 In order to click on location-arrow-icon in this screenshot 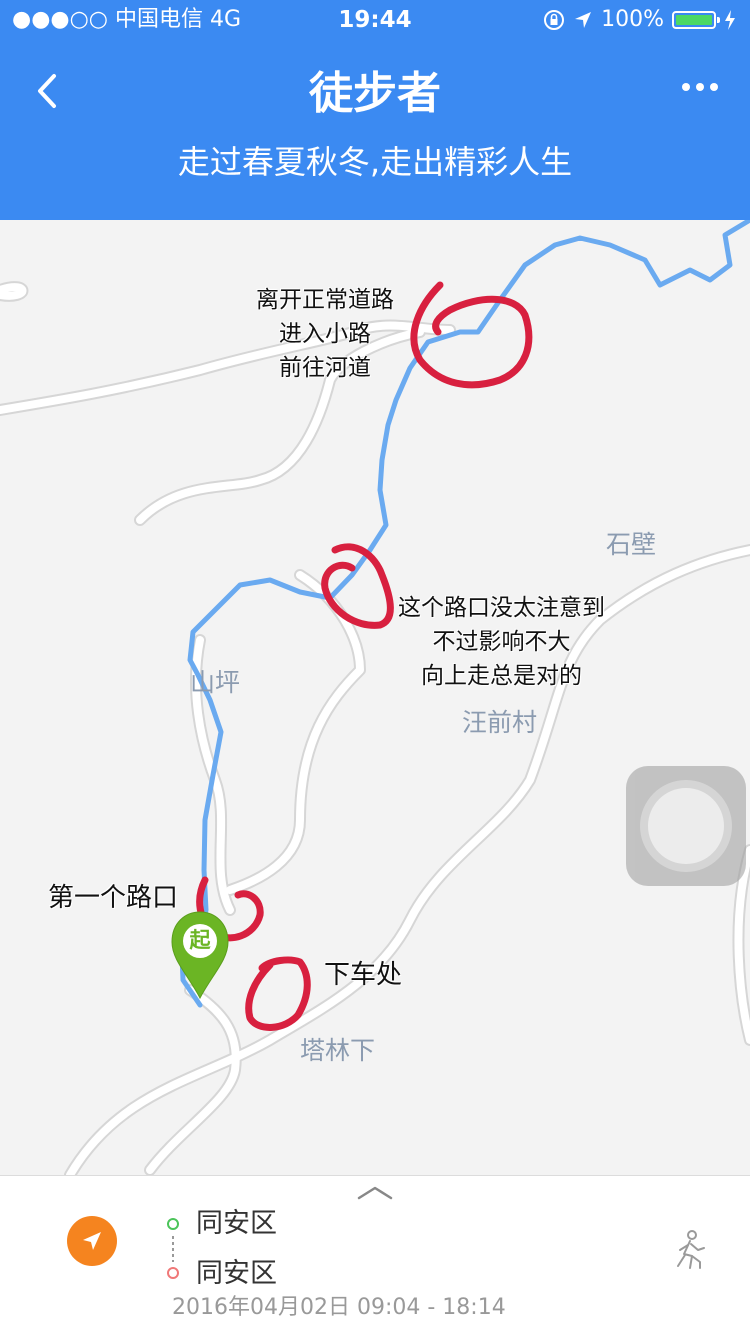, I will do `click(583, 20)`.